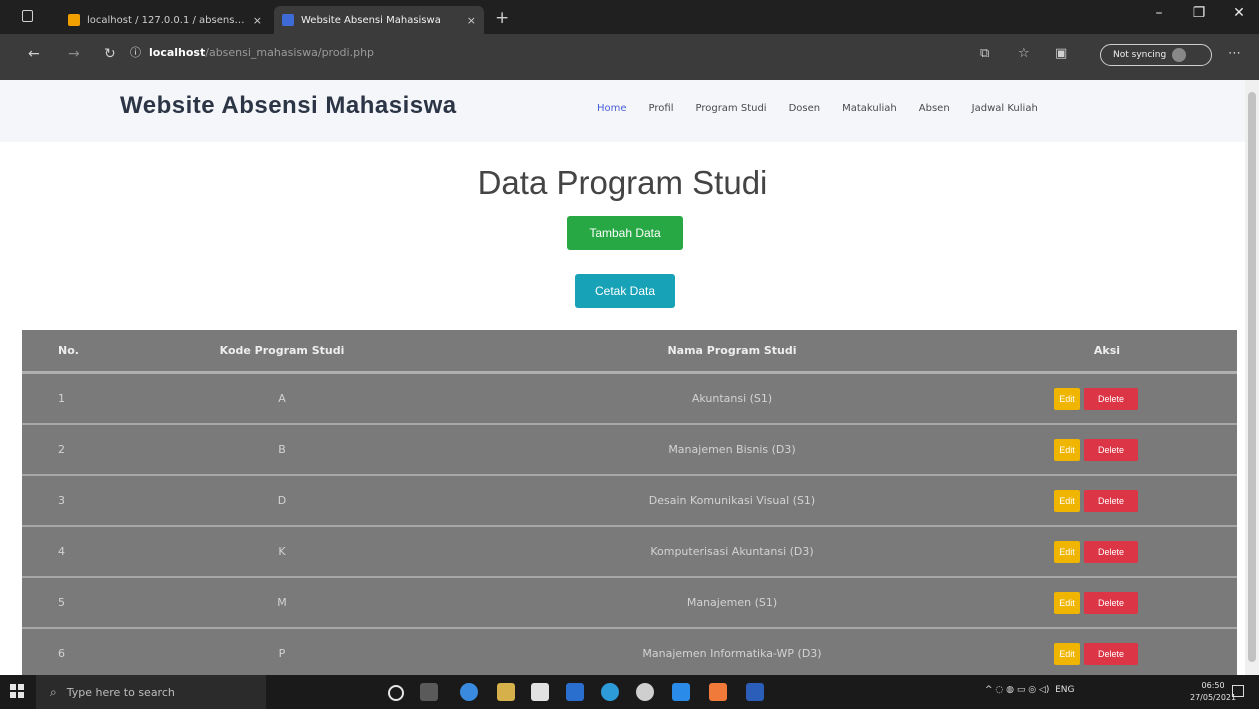  What do you see at coordinates (506, 692) in the screenshot?
I see `file-explorer-icon` at bounding box center [506, 692].